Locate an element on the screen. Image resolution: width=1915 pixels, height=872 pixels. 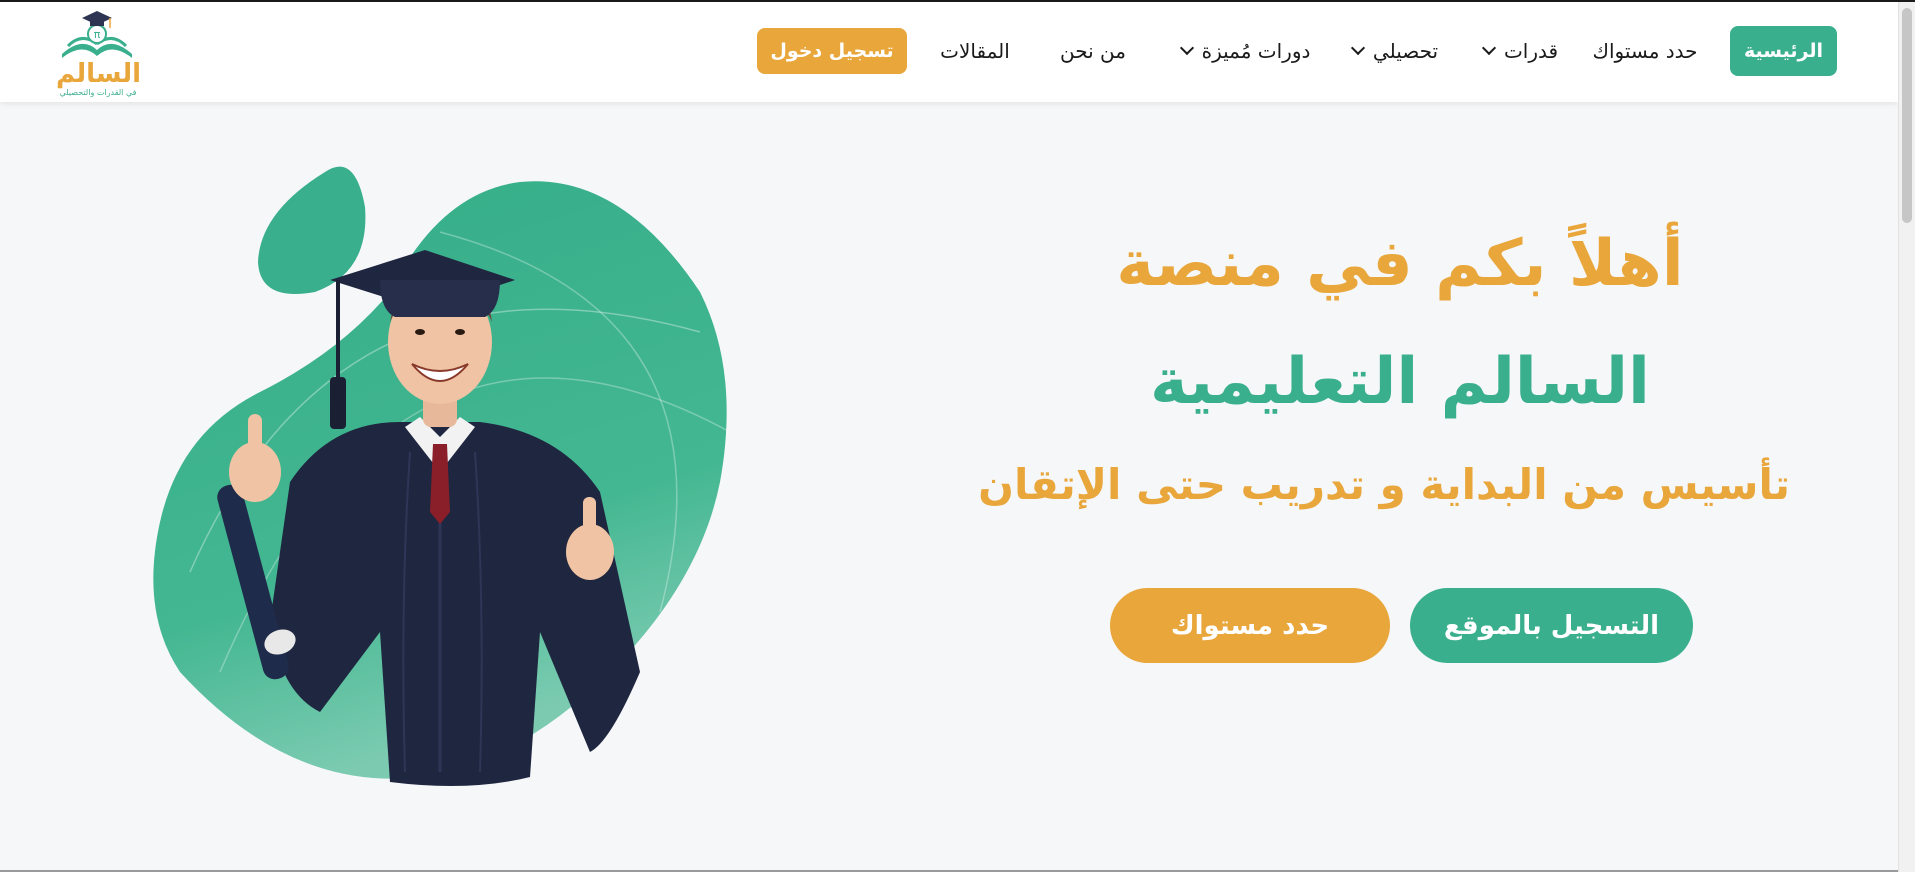
nav-about-label: من نحن is located at coordinates (1093, 51).